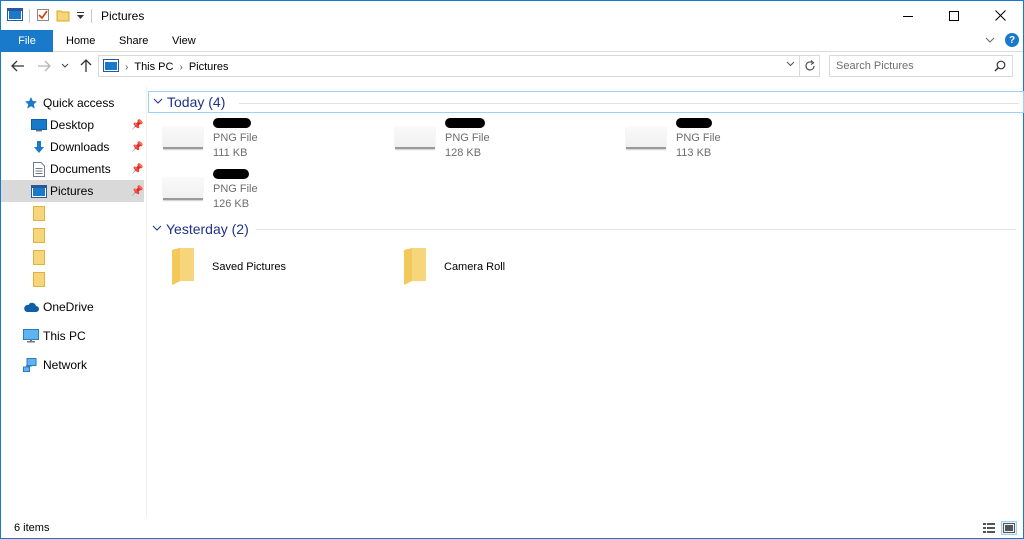 The image size is (1024, 539). I want to click on nav-item-desktop: Desktop 📌, so click(72, 125).